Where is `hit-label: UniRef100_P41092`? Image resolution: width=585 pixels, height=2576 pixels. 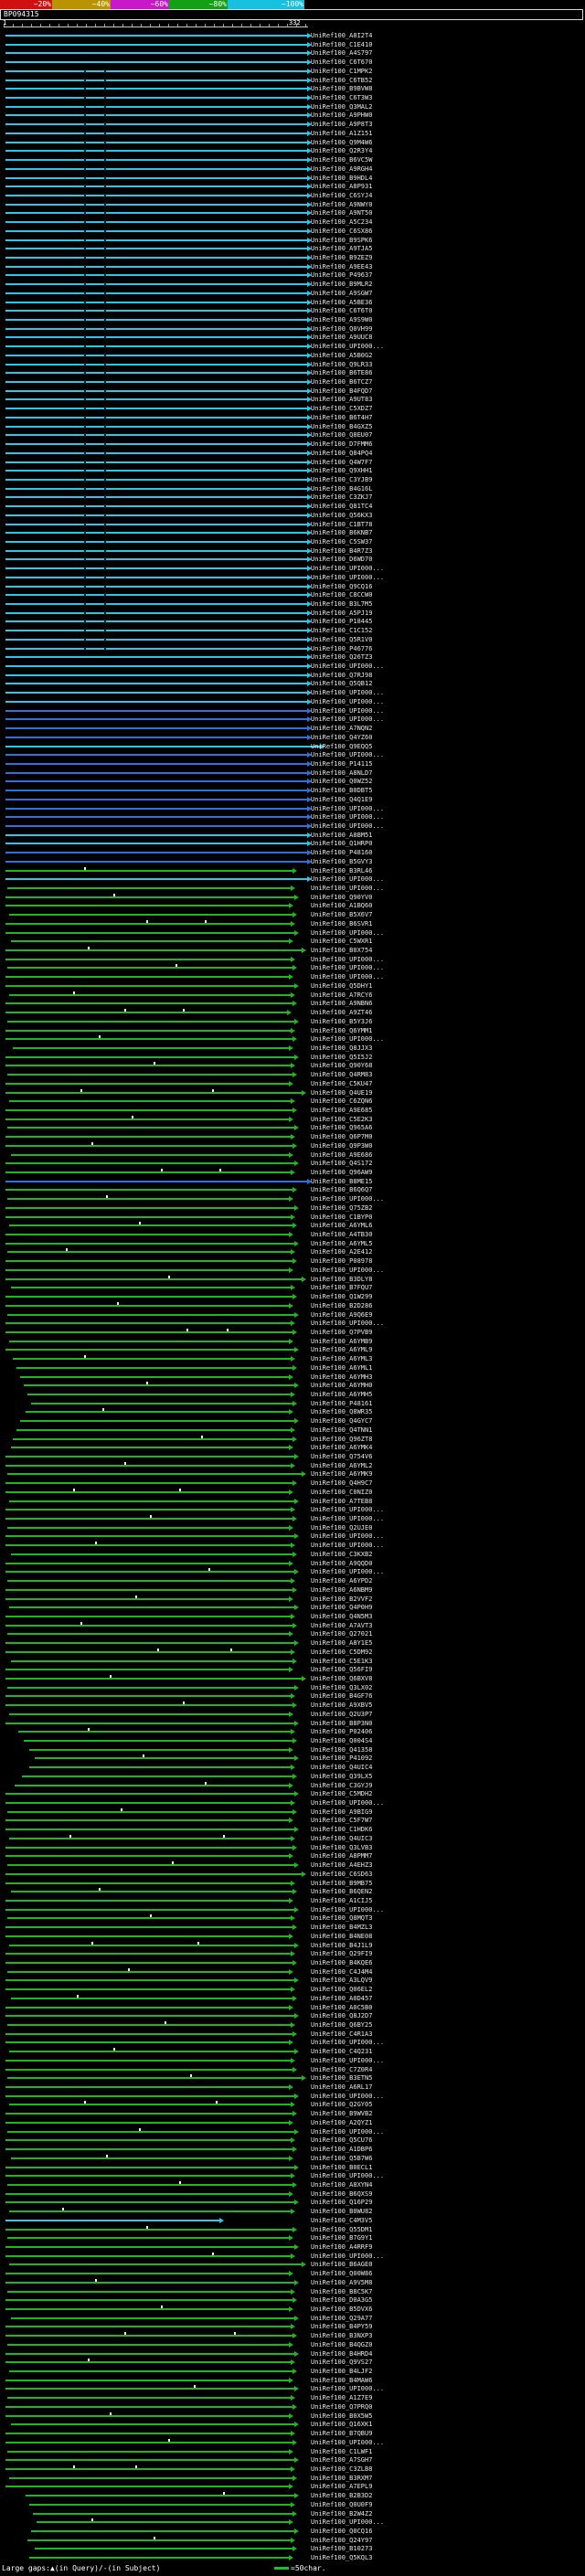 hit-label: UniRef100_P41092 is located at coordinates (342, 1758).